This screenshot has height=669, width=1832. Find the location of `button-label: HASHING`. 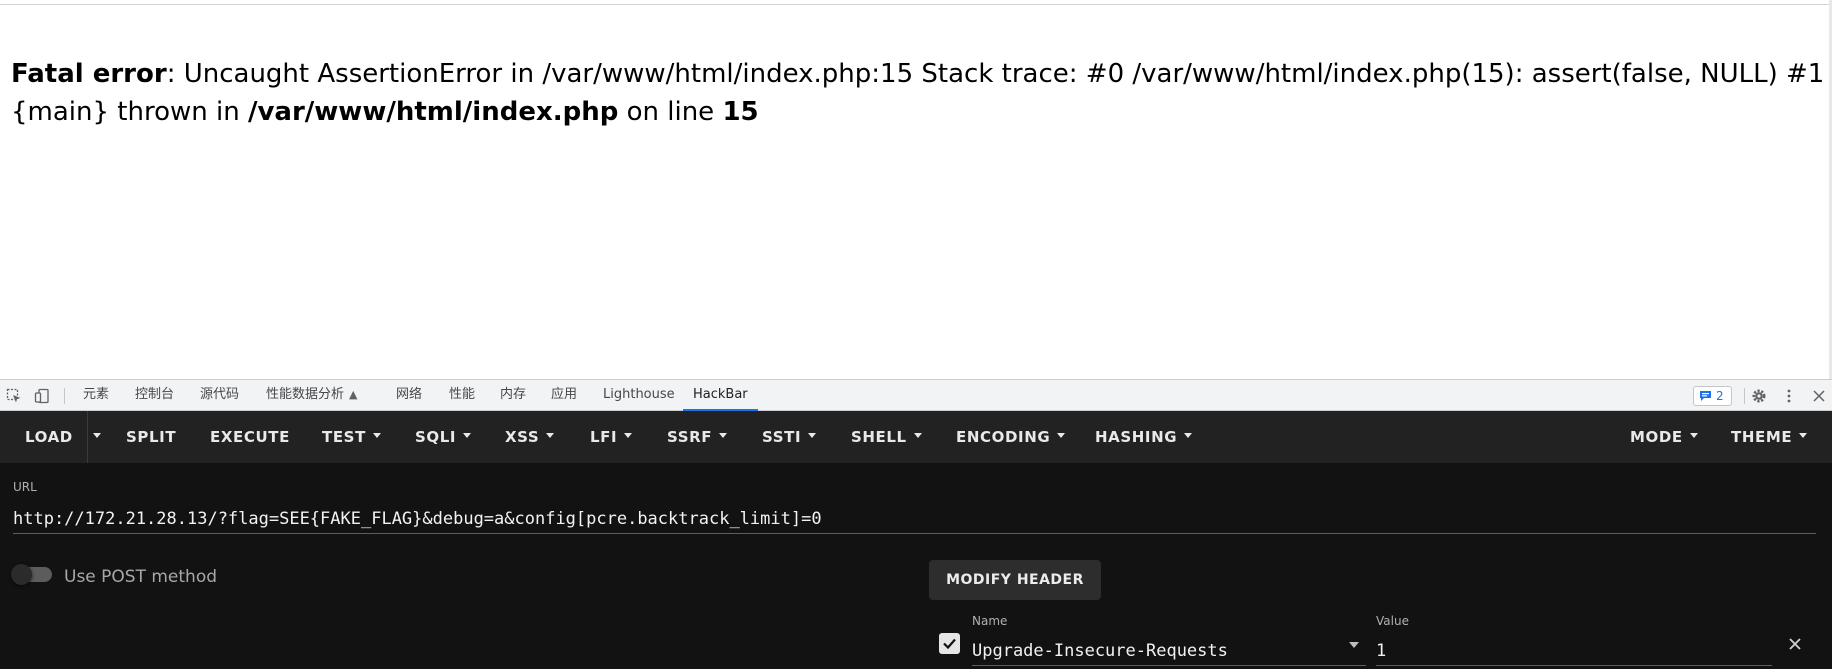

button-label: HASHING is located at coordinates (1136, 437).